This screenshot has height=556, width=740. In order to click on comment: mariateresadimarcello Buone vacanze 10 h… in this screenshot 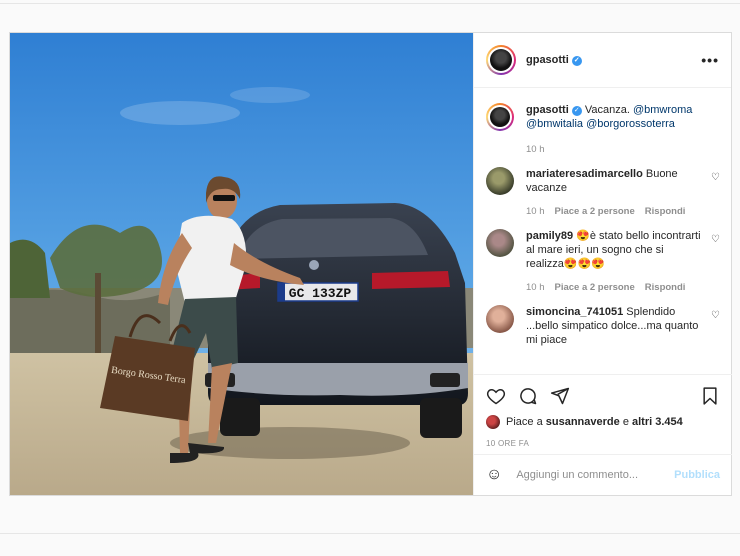, I will do `click(603, 193)`.